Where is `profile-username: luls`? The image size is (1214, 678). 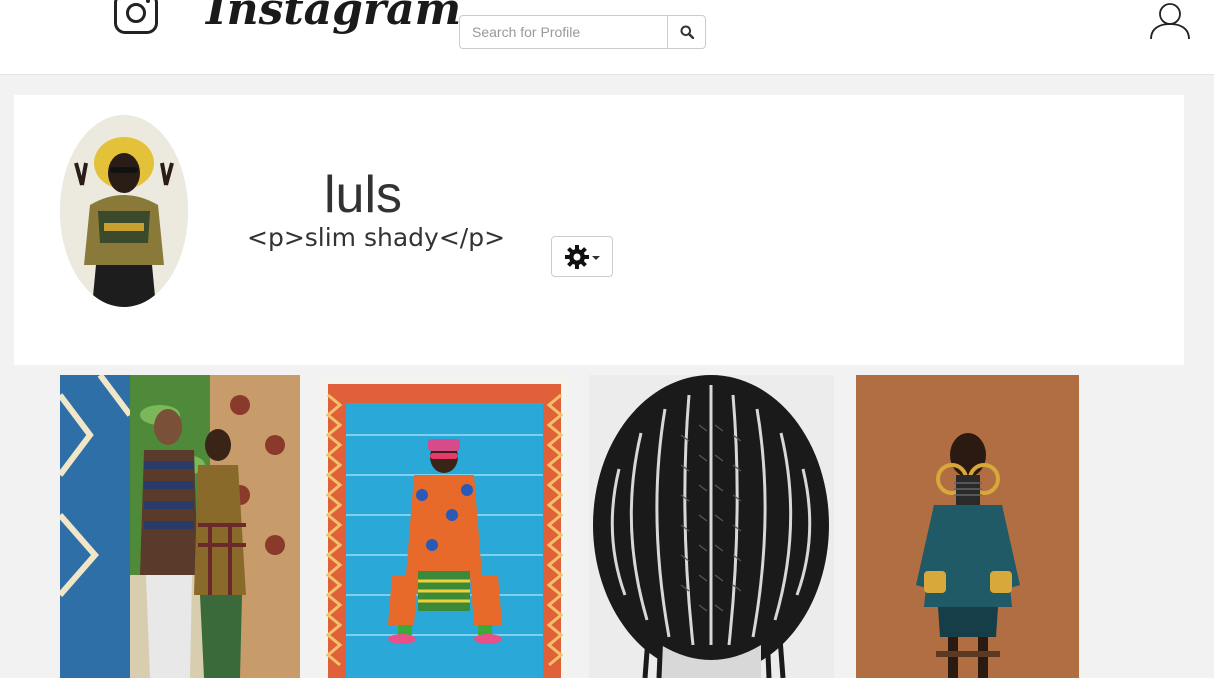 profile-username: luls is located at coordinates (363, 195).